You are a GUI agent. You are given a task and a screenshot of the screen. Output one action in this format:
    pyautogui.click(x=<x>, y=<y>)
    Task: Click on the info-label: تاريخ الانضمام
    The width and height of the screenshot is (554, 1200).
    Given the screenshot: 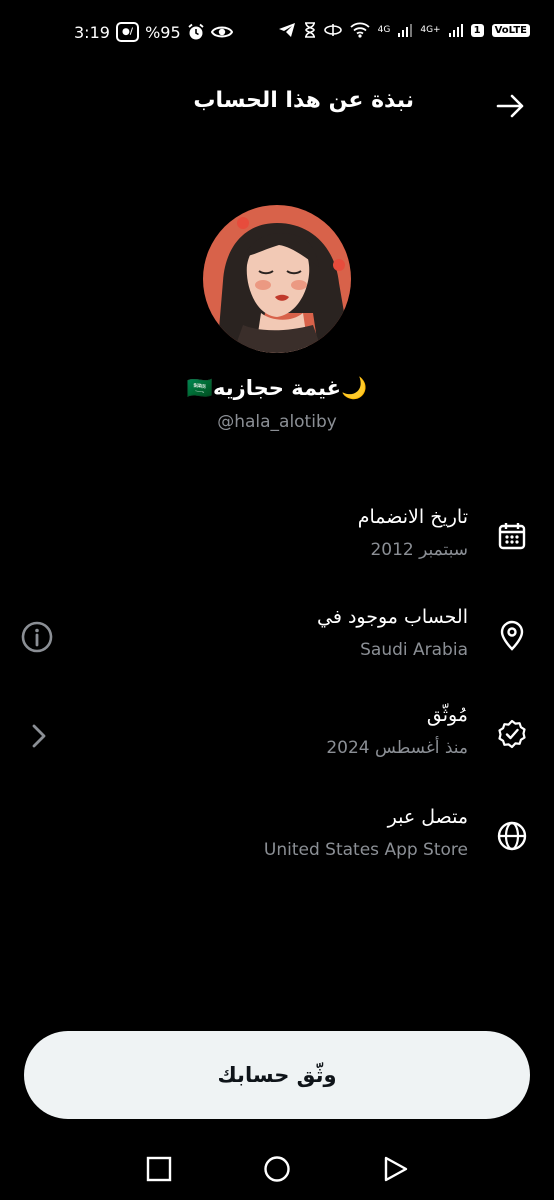 What is the action you would take?
    pyautogui.click(x=412, y=517)
    